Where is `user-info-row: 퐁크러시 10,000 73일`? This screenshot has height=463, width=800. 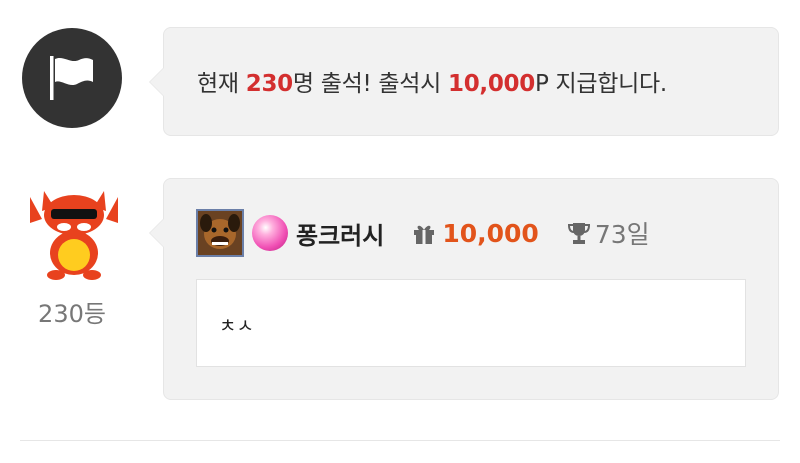
user-info-row: 퐁크러시 10,000 73일 is located at coordinates (423, 233).